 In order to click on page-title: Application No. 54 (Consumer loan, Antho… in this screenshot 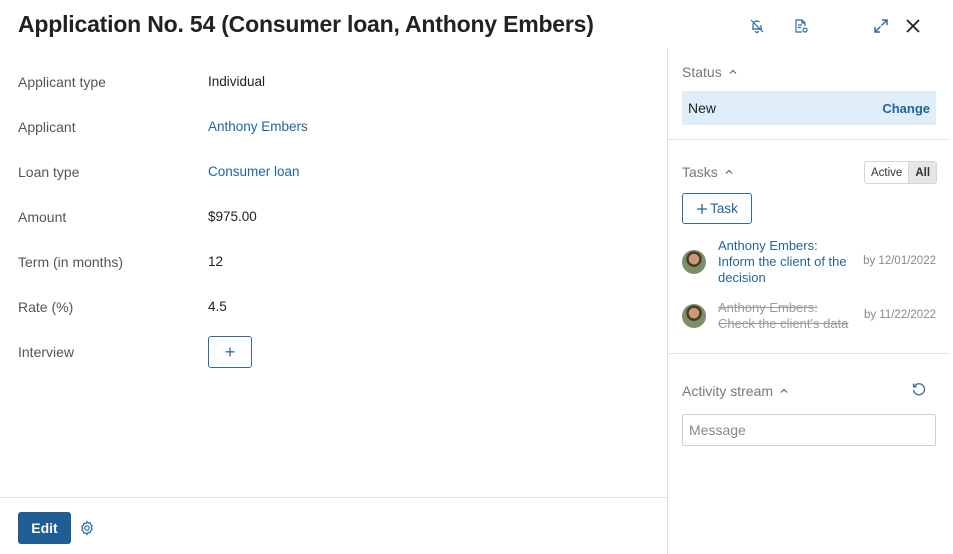, I will do `click(306, 24)`.